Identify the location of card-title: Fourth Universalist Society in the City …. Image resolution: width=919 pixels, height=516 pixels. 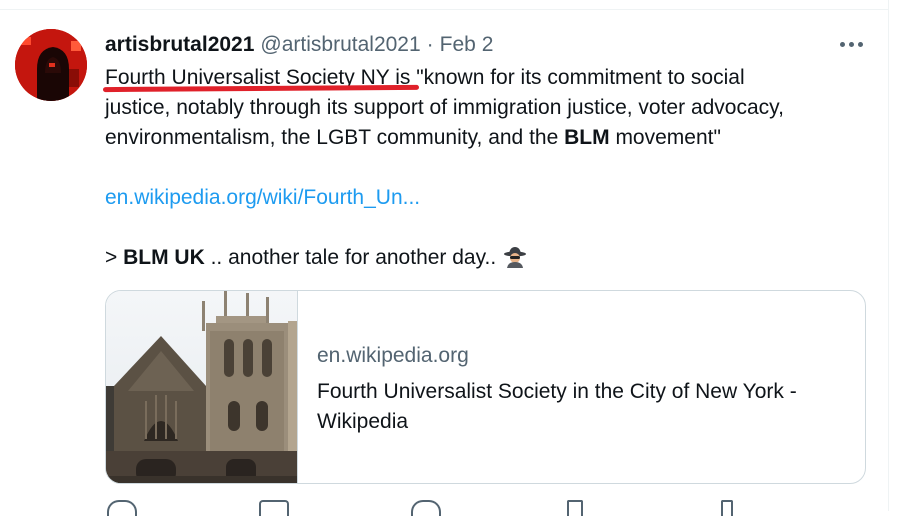
(582, 407).